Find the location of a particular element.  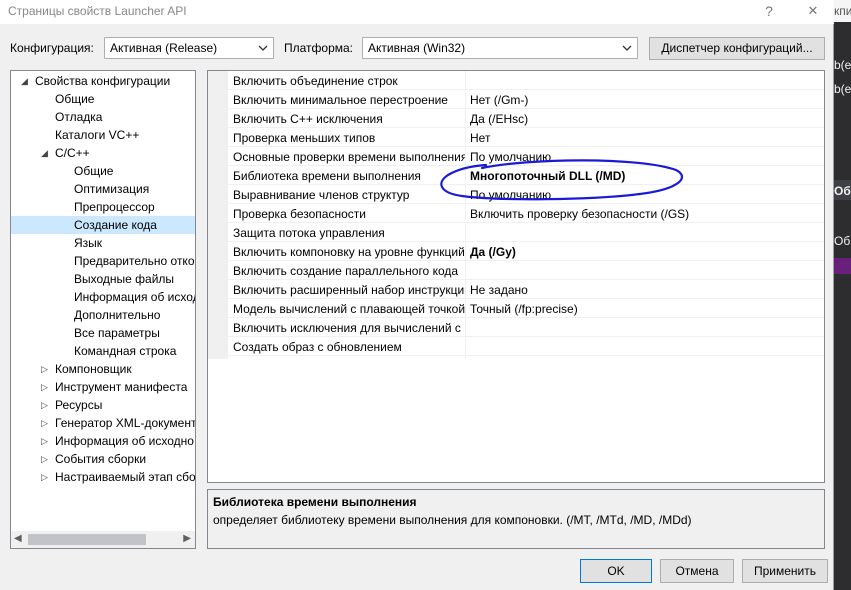

background-icon is located at coordinates (842, 266).